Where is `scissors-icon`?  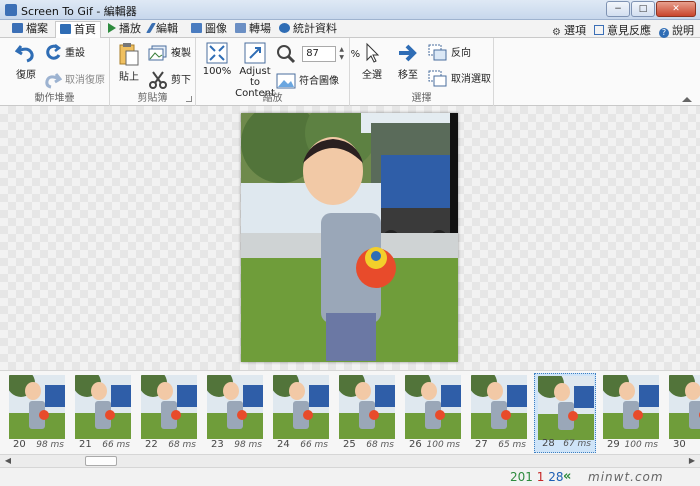 scissors-icon is located at coordinates (158, 80).